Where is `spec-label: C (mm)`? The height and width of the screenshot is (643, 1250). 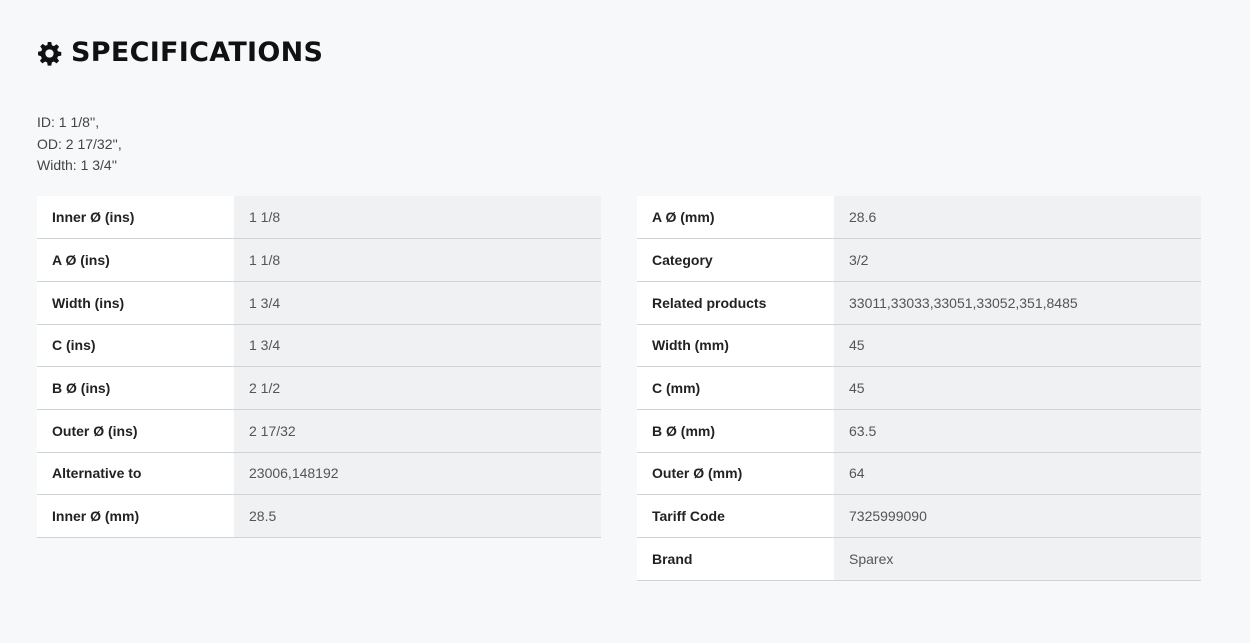
spec-label: C (mm) is located at coordinates (735, 388).